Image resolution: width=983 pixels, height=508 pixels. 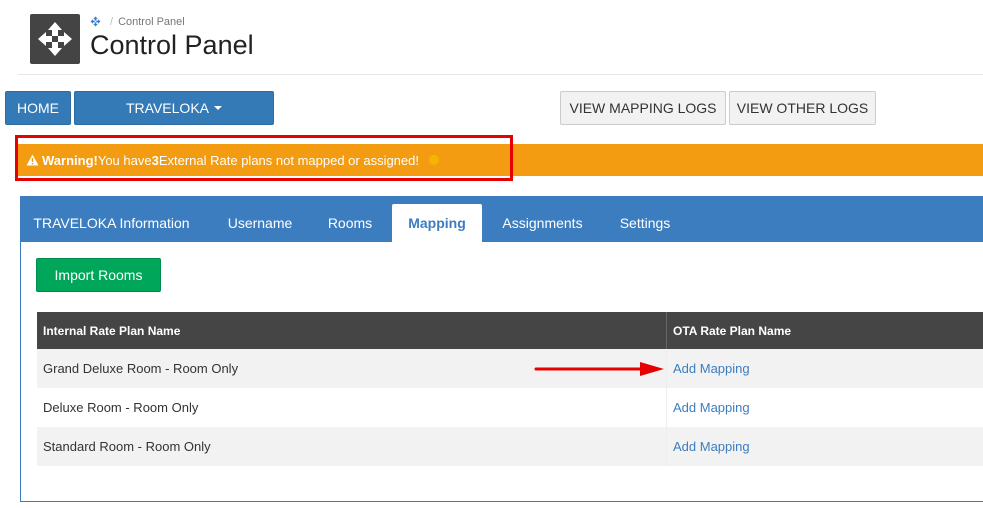 I want to click on view-other-logs-button: VIEW OTHER LOGS, so click(x=802, y=108).